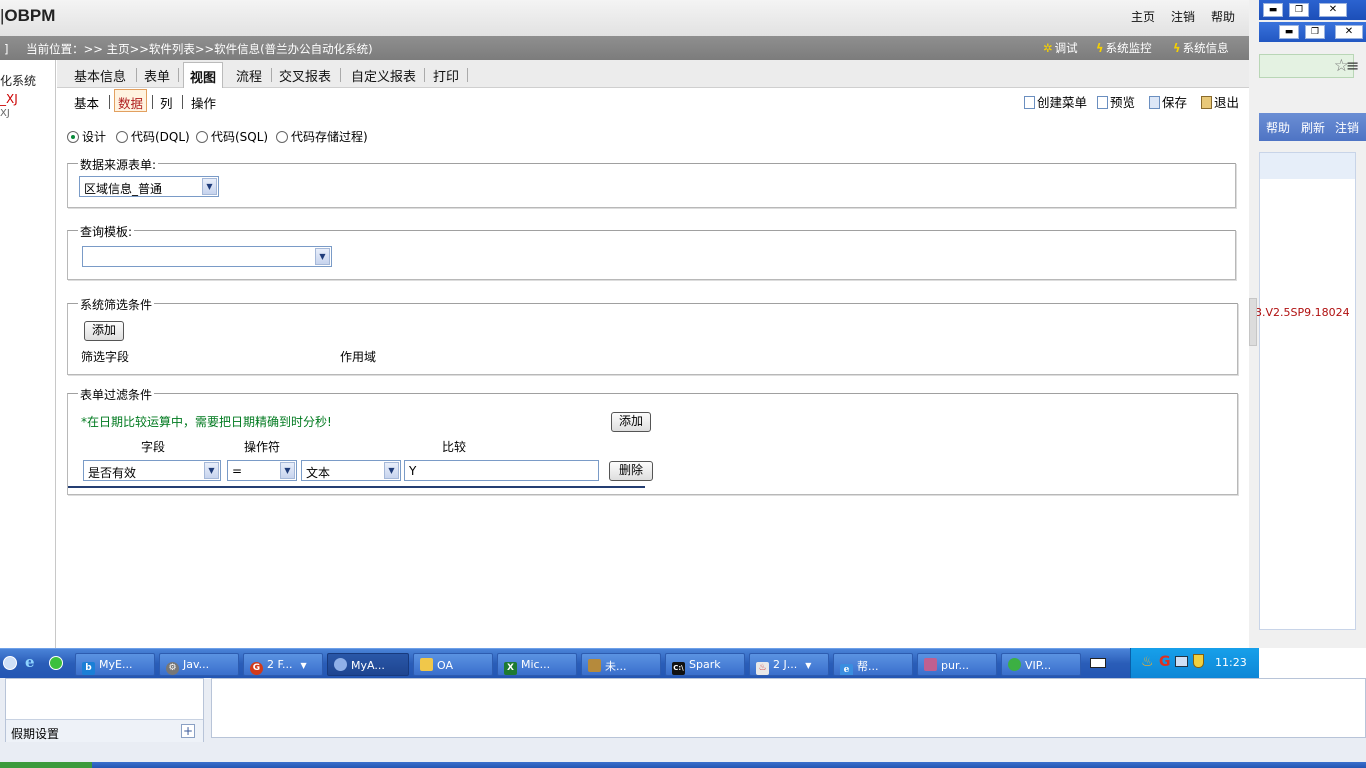 This screenshot has width=1366, height=768. I want to click on tab-form: 表单, so click(157, 75).